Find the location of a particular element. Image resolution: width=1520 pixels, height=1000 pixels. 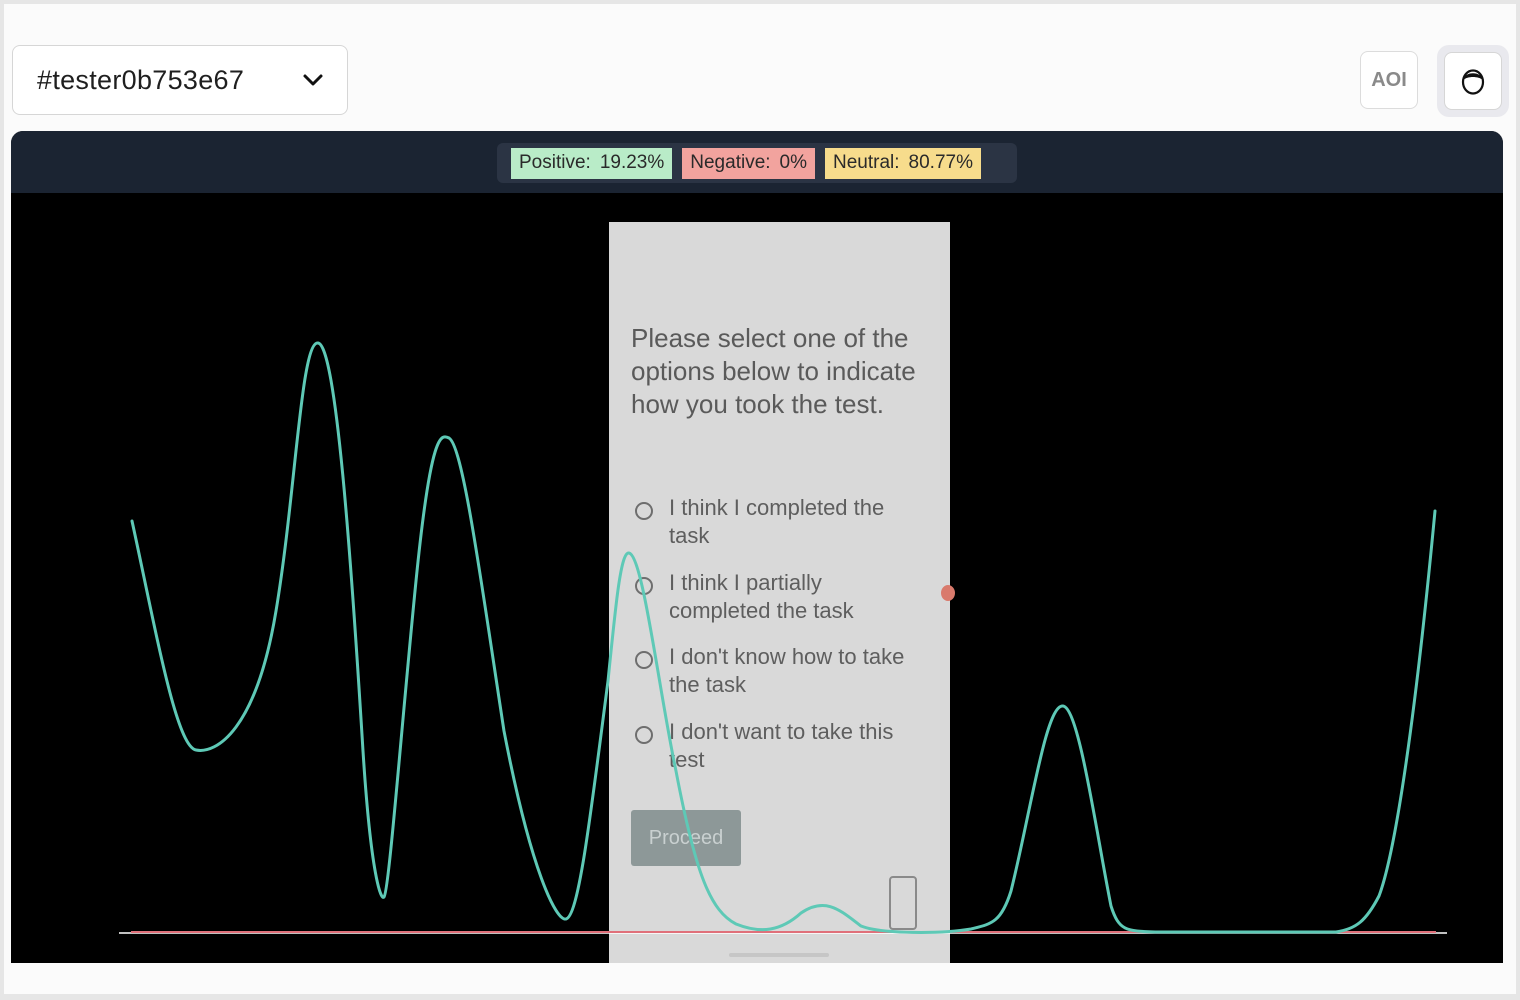

tester-dropdown: #tester0b753e67 is located at coordinates (180, 80).